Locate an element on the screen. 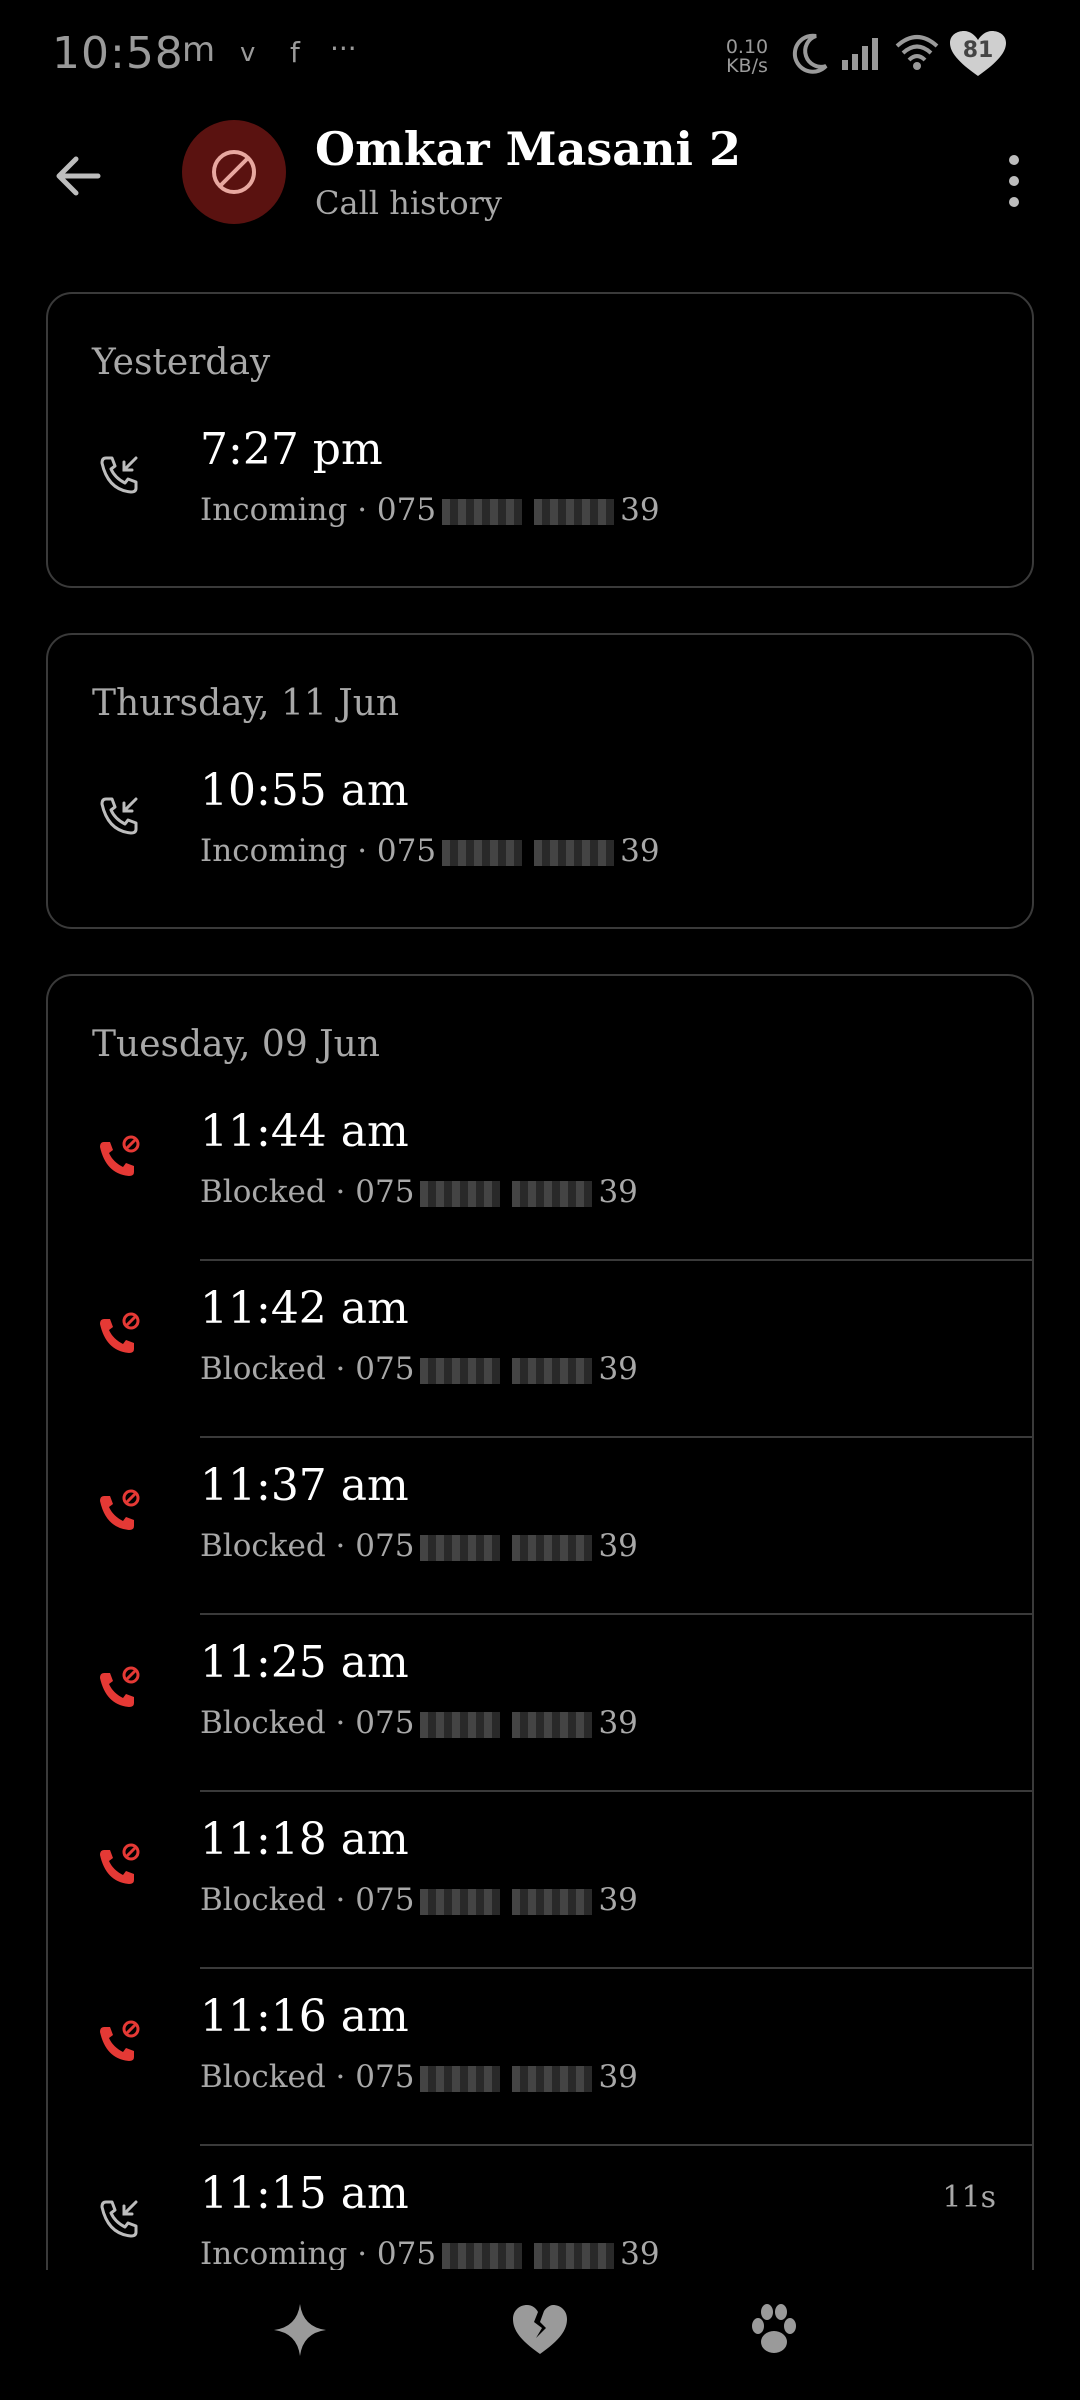 The width and height of the screenshot is (1080, 2400). avatar is located at coordinates (234, 172).